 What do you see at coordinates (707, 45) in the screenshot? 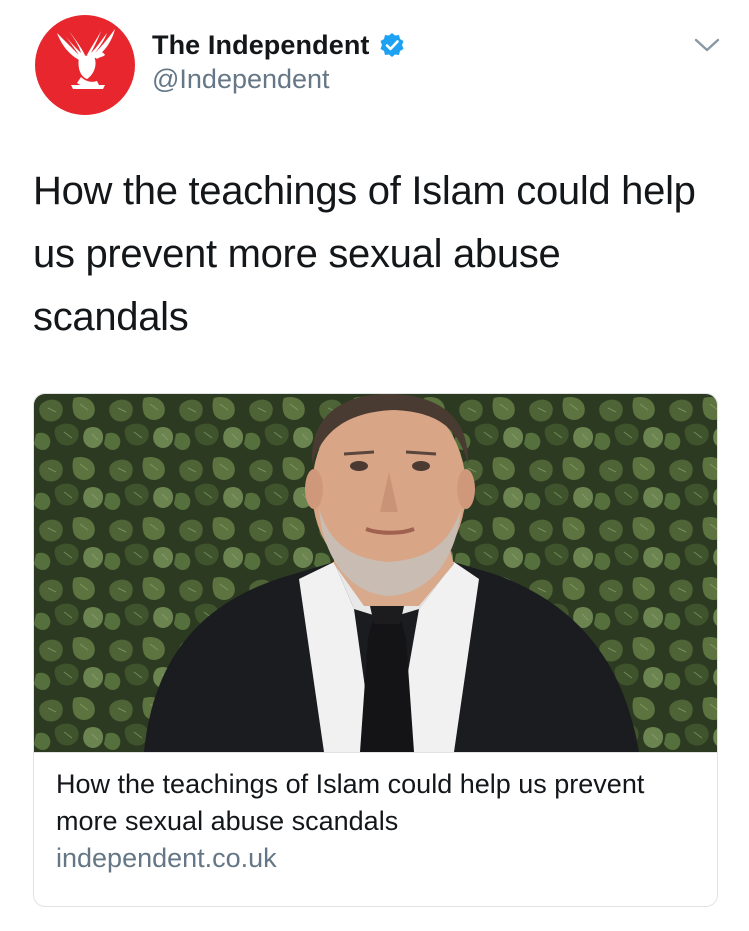
I see `chevron-down-icon` at bounding box center [707, 45].